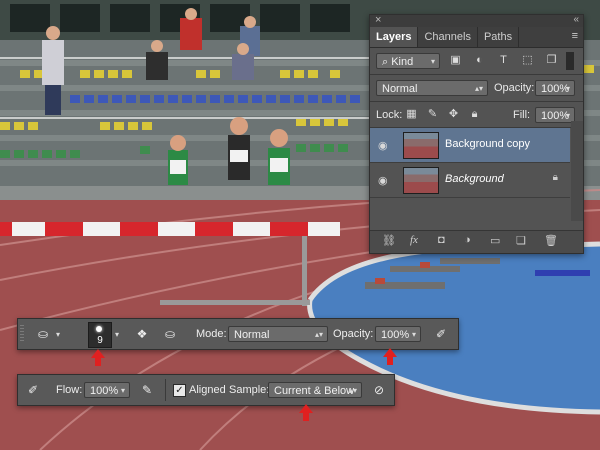 Image resolution: width=600 pixels, height=450 pixels. Describe the element at coordinates (455, 60) in the screenshot. I see `pixel-filter-icon: ▣` at that location.